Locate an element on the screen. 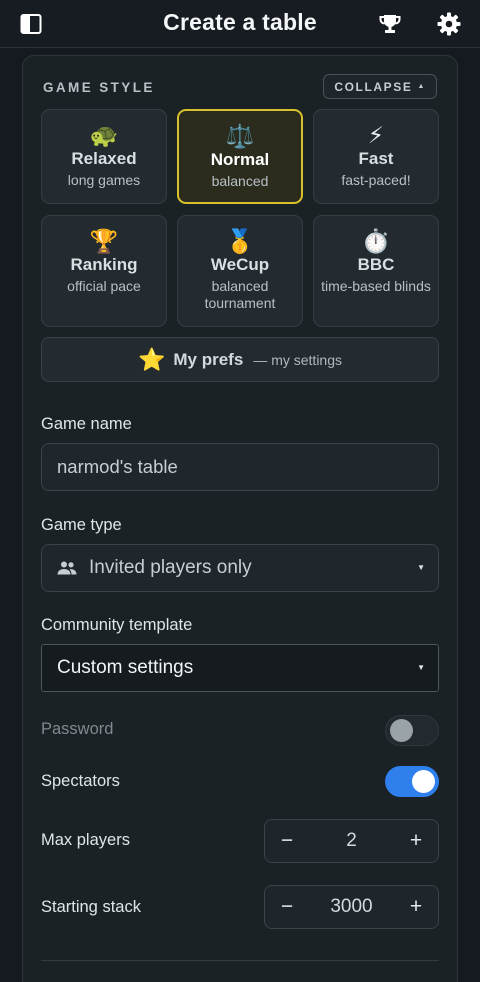 This screenshot has width=480, height=982. starting-stack-label: Starting stack is located at coordinates (91, 907).